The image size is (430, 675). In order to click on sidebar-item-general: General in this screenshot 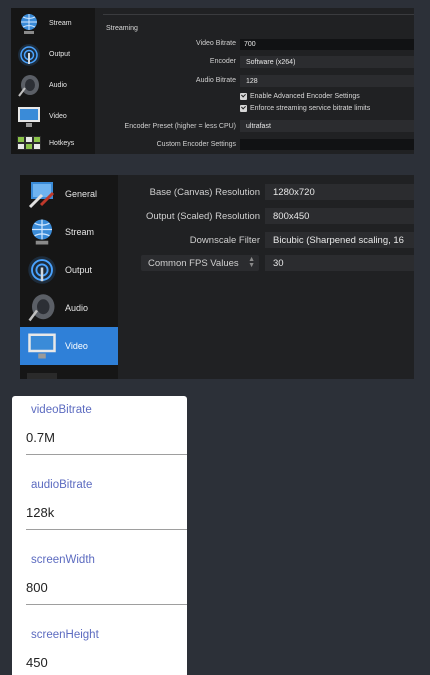, I will do `click(69, 194)`.